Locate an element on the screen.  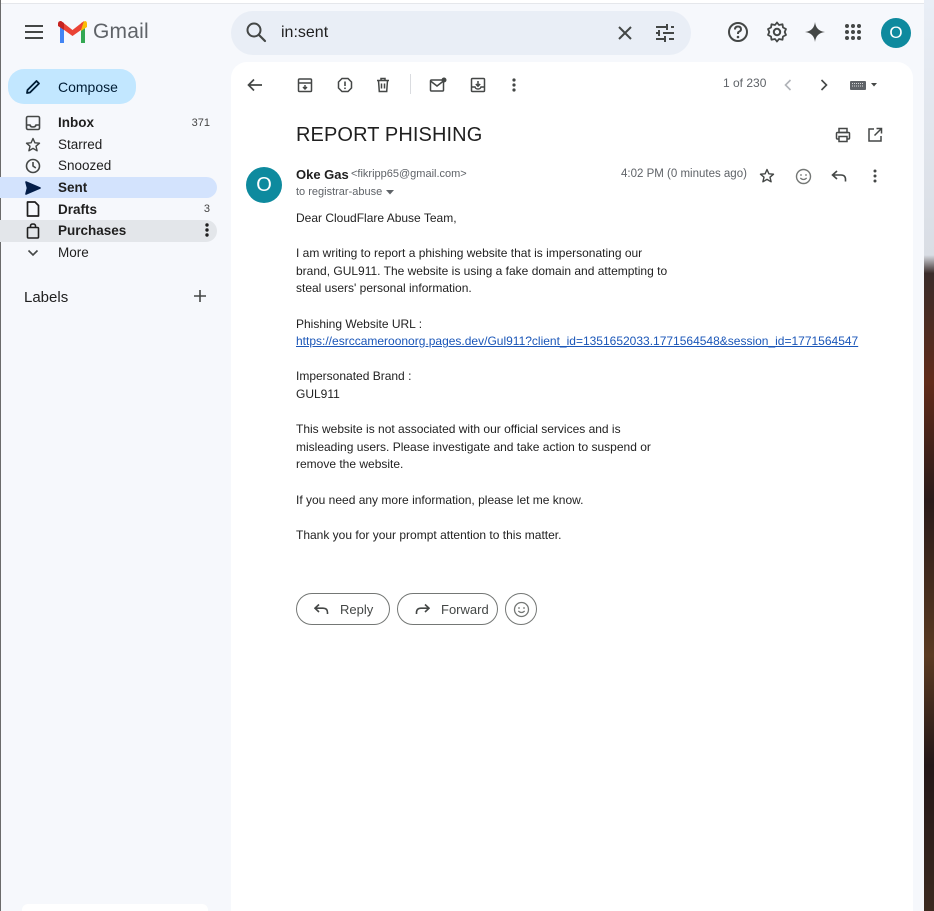
message-more-button is located at coordinates (875, 176).